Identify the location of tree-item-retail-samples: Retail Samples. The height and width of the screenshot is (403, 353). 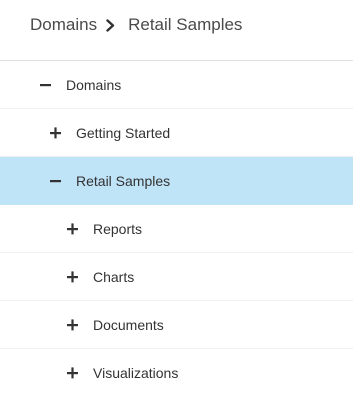
(176, 181).